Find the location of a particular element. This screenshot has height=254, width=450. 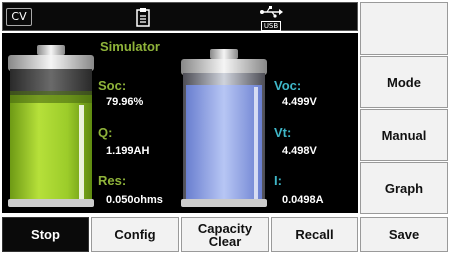

usb-label: USB is located at coordinates (271, 26).